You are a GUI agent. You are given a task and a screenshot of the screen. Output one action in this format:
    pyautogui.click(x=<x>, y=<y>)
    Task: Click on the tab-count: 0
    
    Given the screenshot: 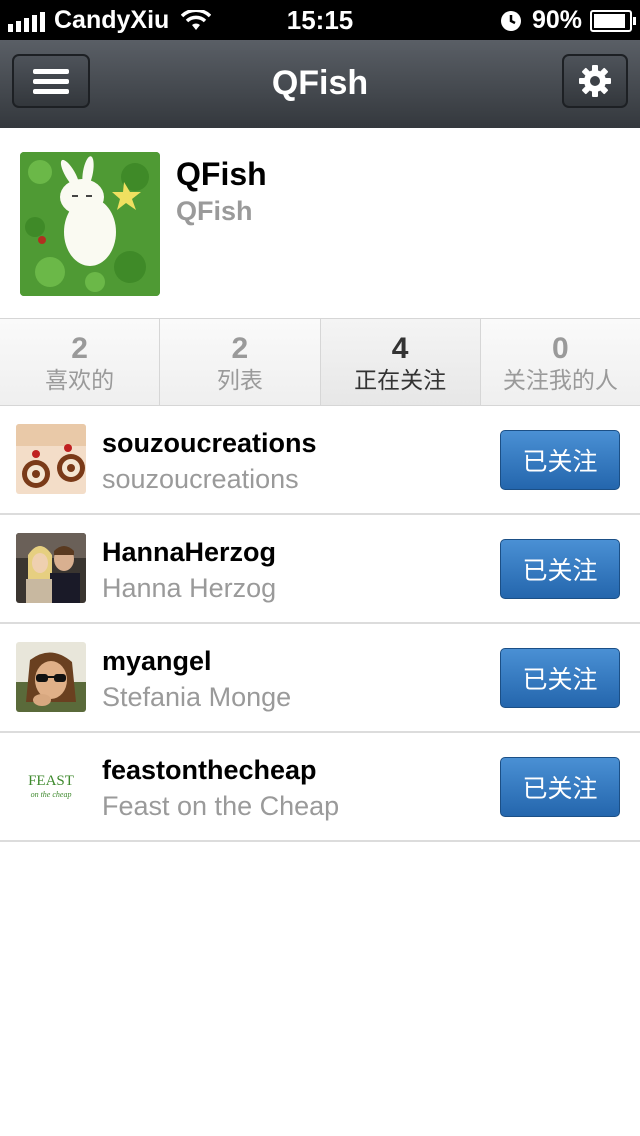 What is the action you would take?
    pyautogui.click(x=560, y=348)
    